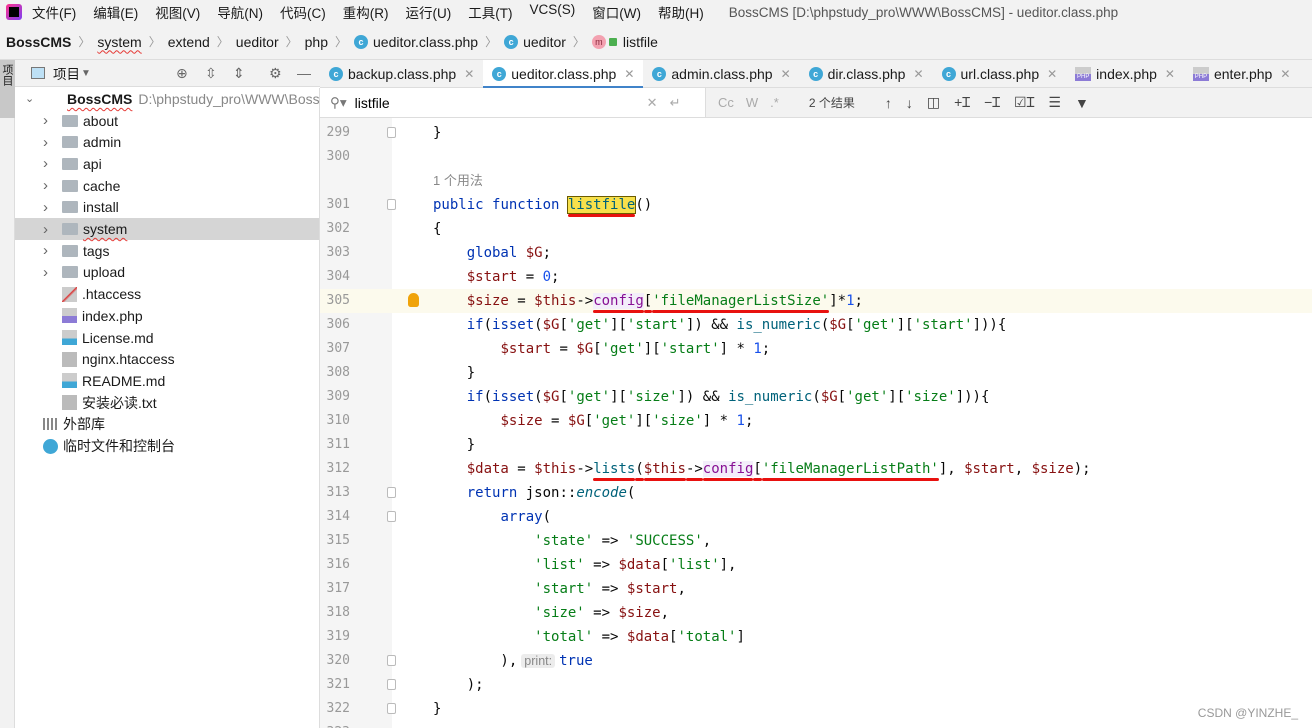 The height and width of the screenshot is (728, 1312). What do you see at coordinates (752, 102) in the screenshot?
I see `whole-words-button: W` at bounding box center [752, 102].